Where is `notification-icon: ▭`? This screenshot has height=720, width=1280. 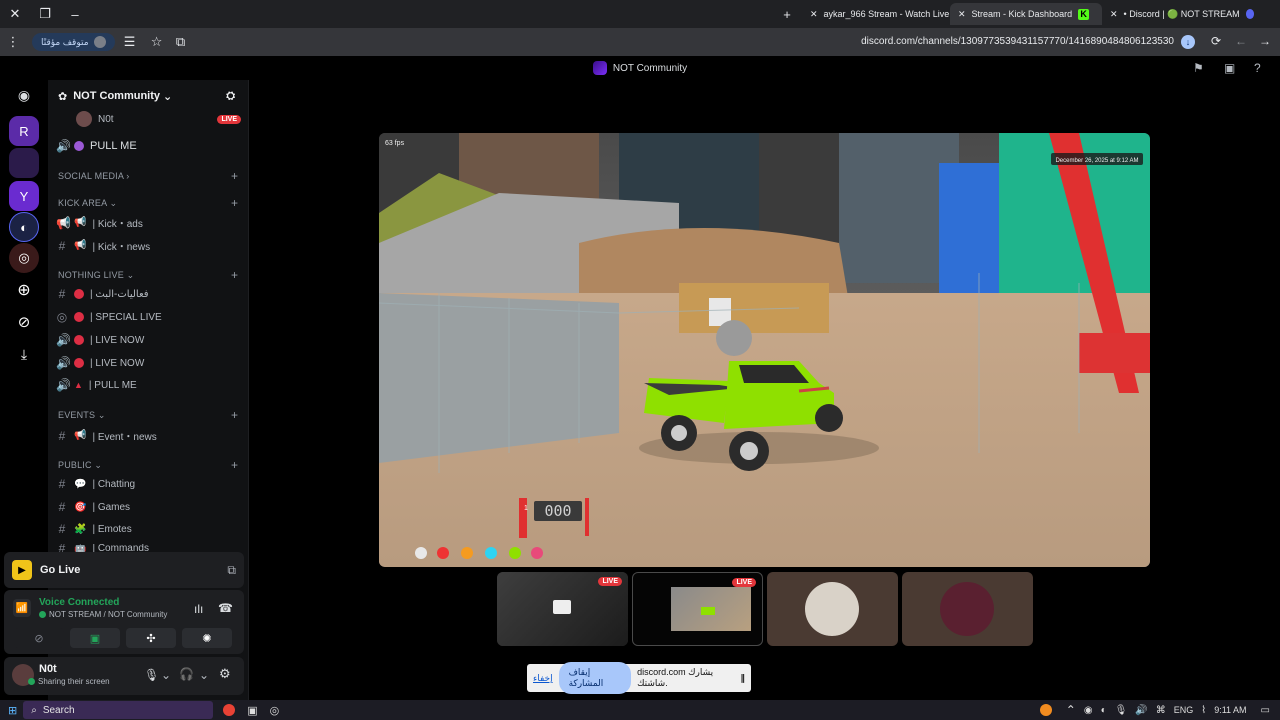
notification-icon: ▭ is located at coordinates (1265, 710).